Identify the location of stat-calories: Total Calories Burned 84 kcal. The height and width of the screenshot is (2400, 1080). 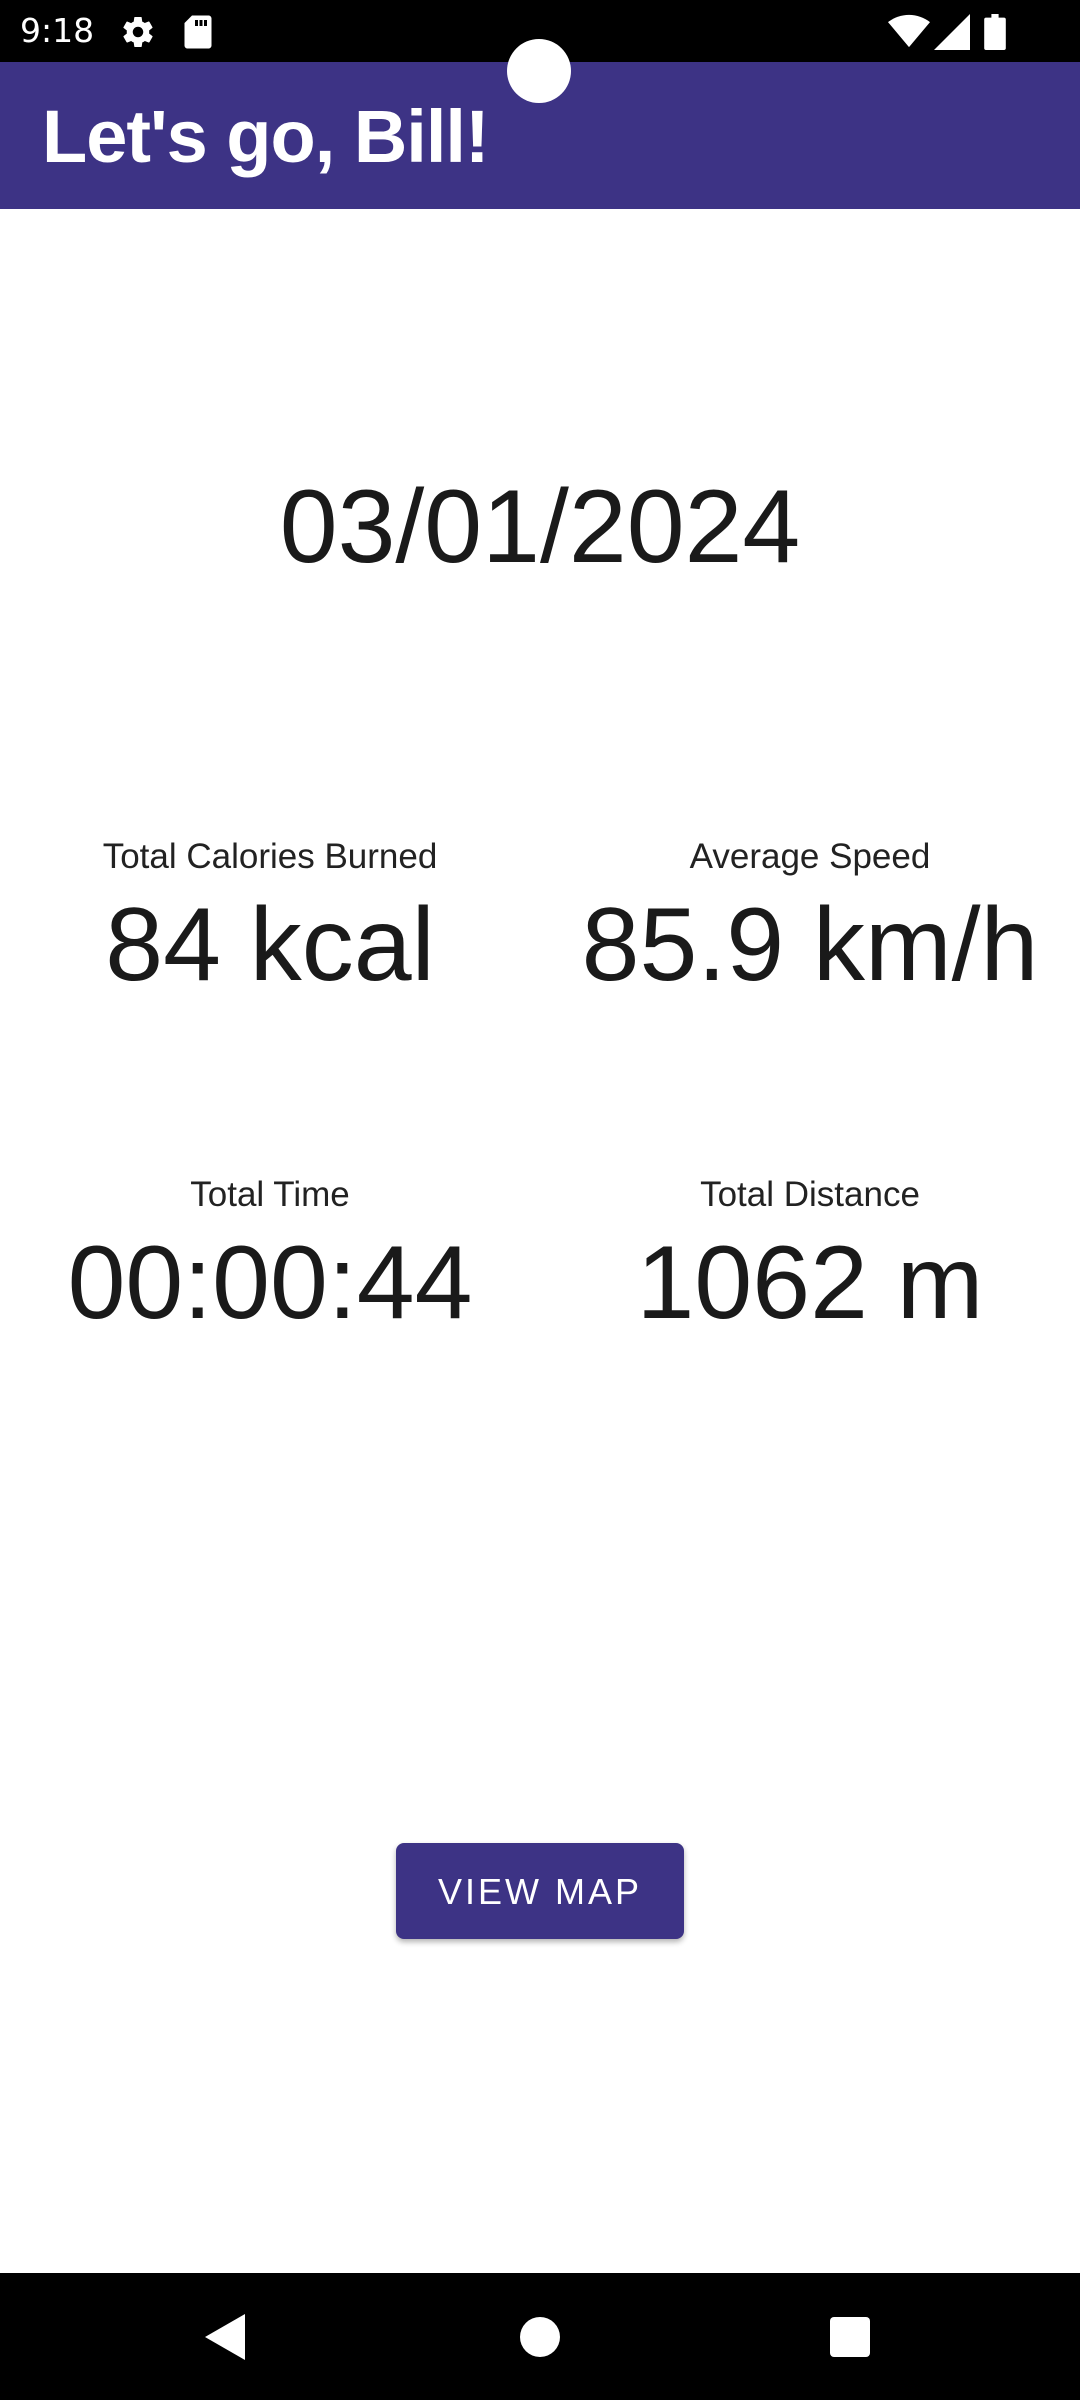
(270, 918).